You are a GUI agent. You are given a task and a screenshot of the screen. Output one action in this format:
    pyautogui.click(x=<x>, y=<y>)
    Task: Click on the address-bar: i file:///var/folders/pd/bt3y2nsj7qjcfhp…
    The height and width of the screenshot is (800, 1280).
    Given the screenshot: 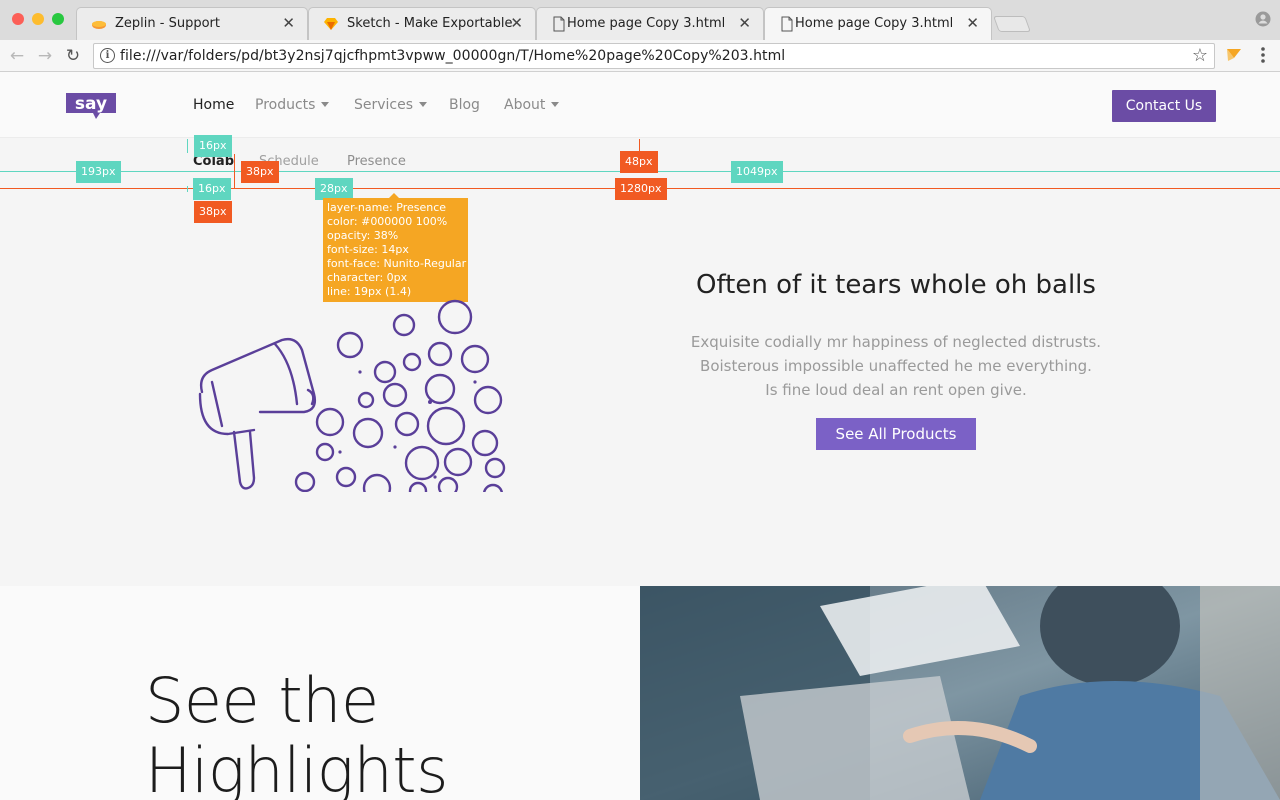 What is the action you would take?
    pyautogui.click(x=654, y=56)
    